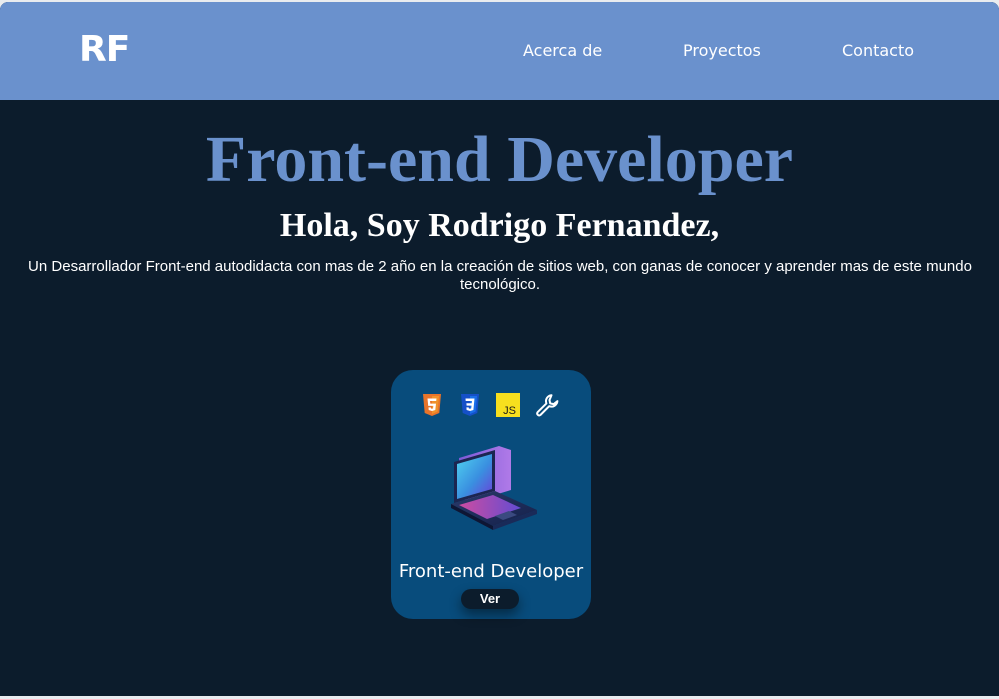 The height and width of the screenshot is (699, 999). I want to click on hero-greeting: Hola, Soy Rodrigo Fernandez,, so click(499, 225).